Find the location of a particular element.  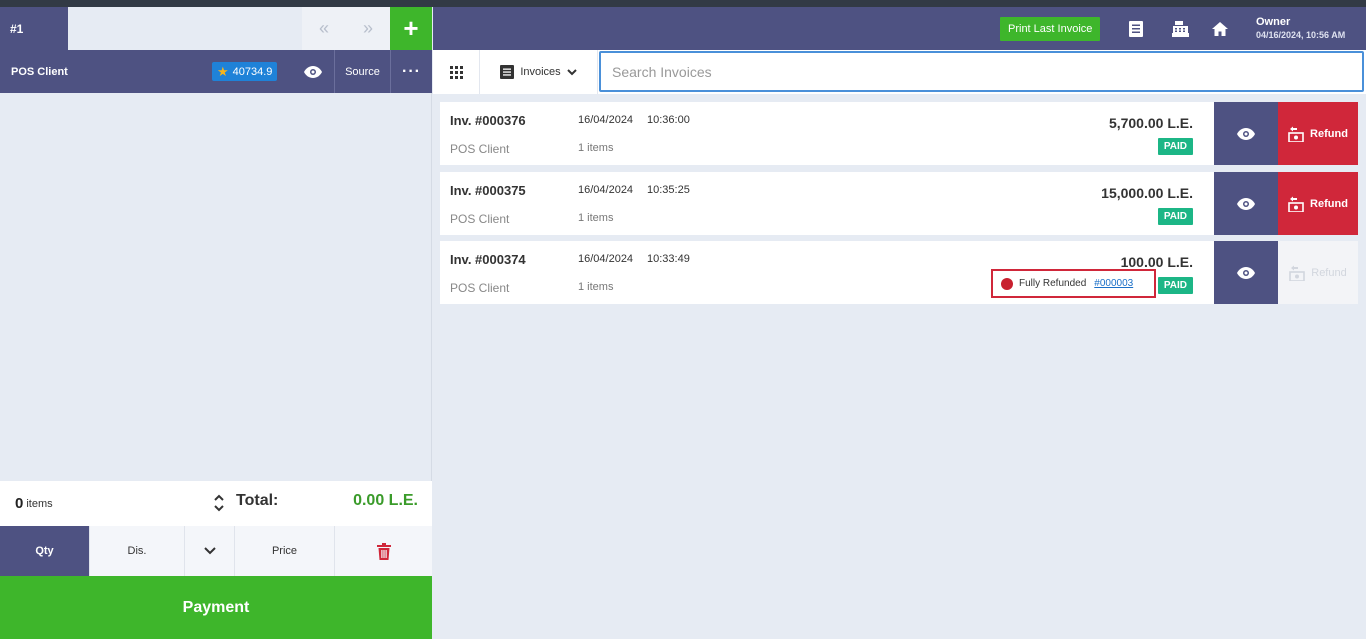

total-value: 0.00 L.E. is located at coordinates (385, 500).